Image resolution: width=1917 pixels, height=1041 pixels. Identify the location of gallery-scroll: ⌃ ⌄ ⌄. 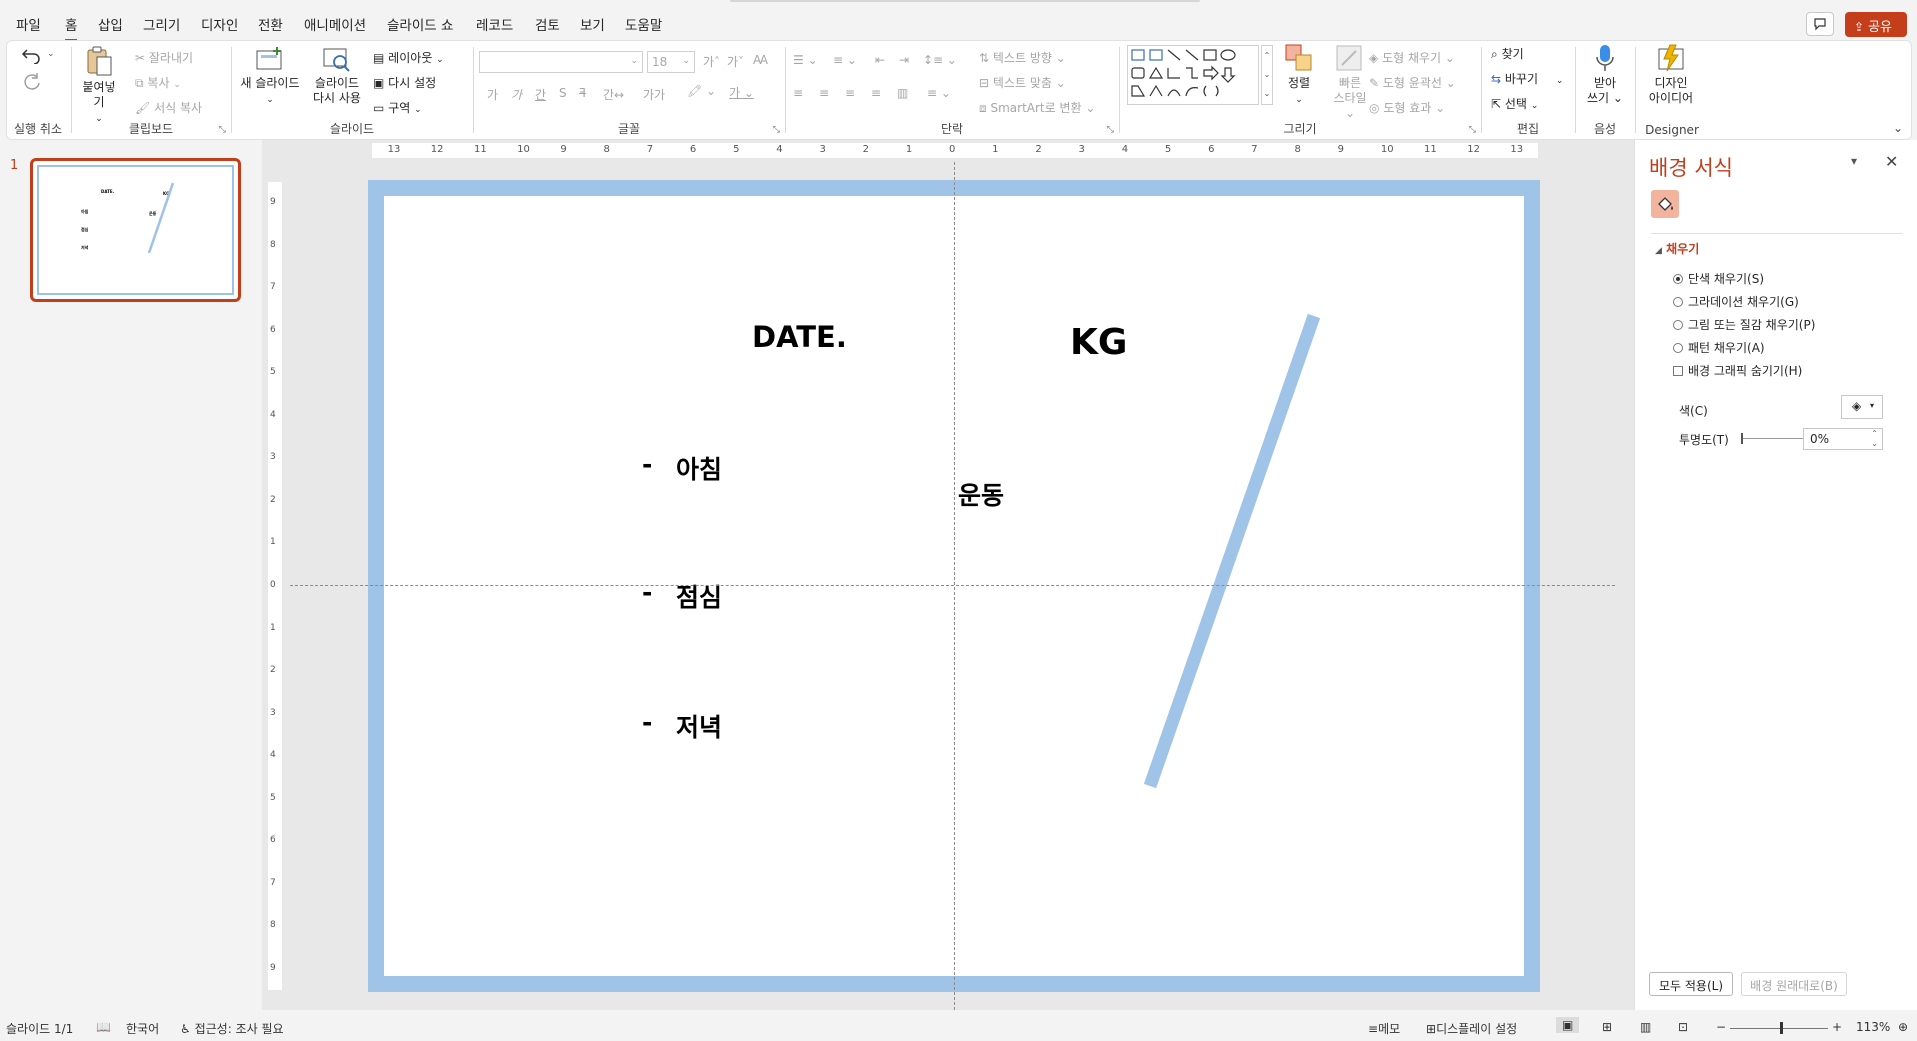
(1267, 75).